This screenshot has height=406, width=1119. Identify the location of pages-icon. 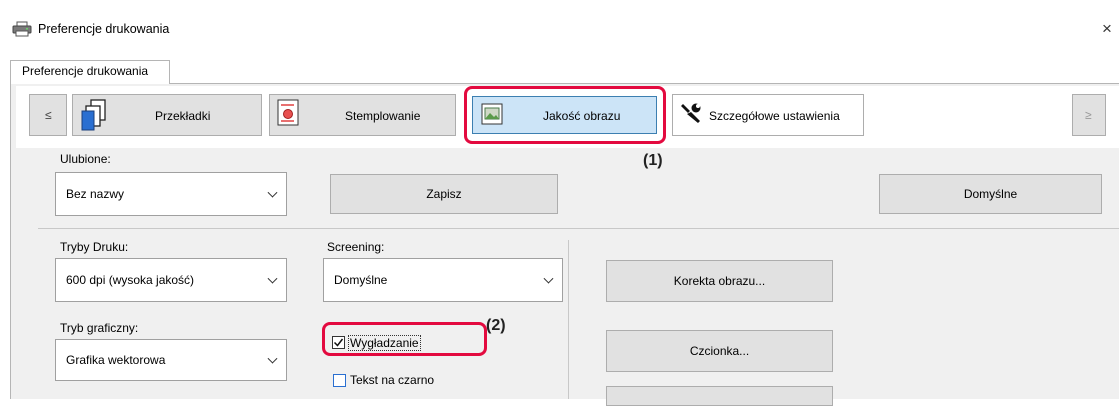
(95, 116).